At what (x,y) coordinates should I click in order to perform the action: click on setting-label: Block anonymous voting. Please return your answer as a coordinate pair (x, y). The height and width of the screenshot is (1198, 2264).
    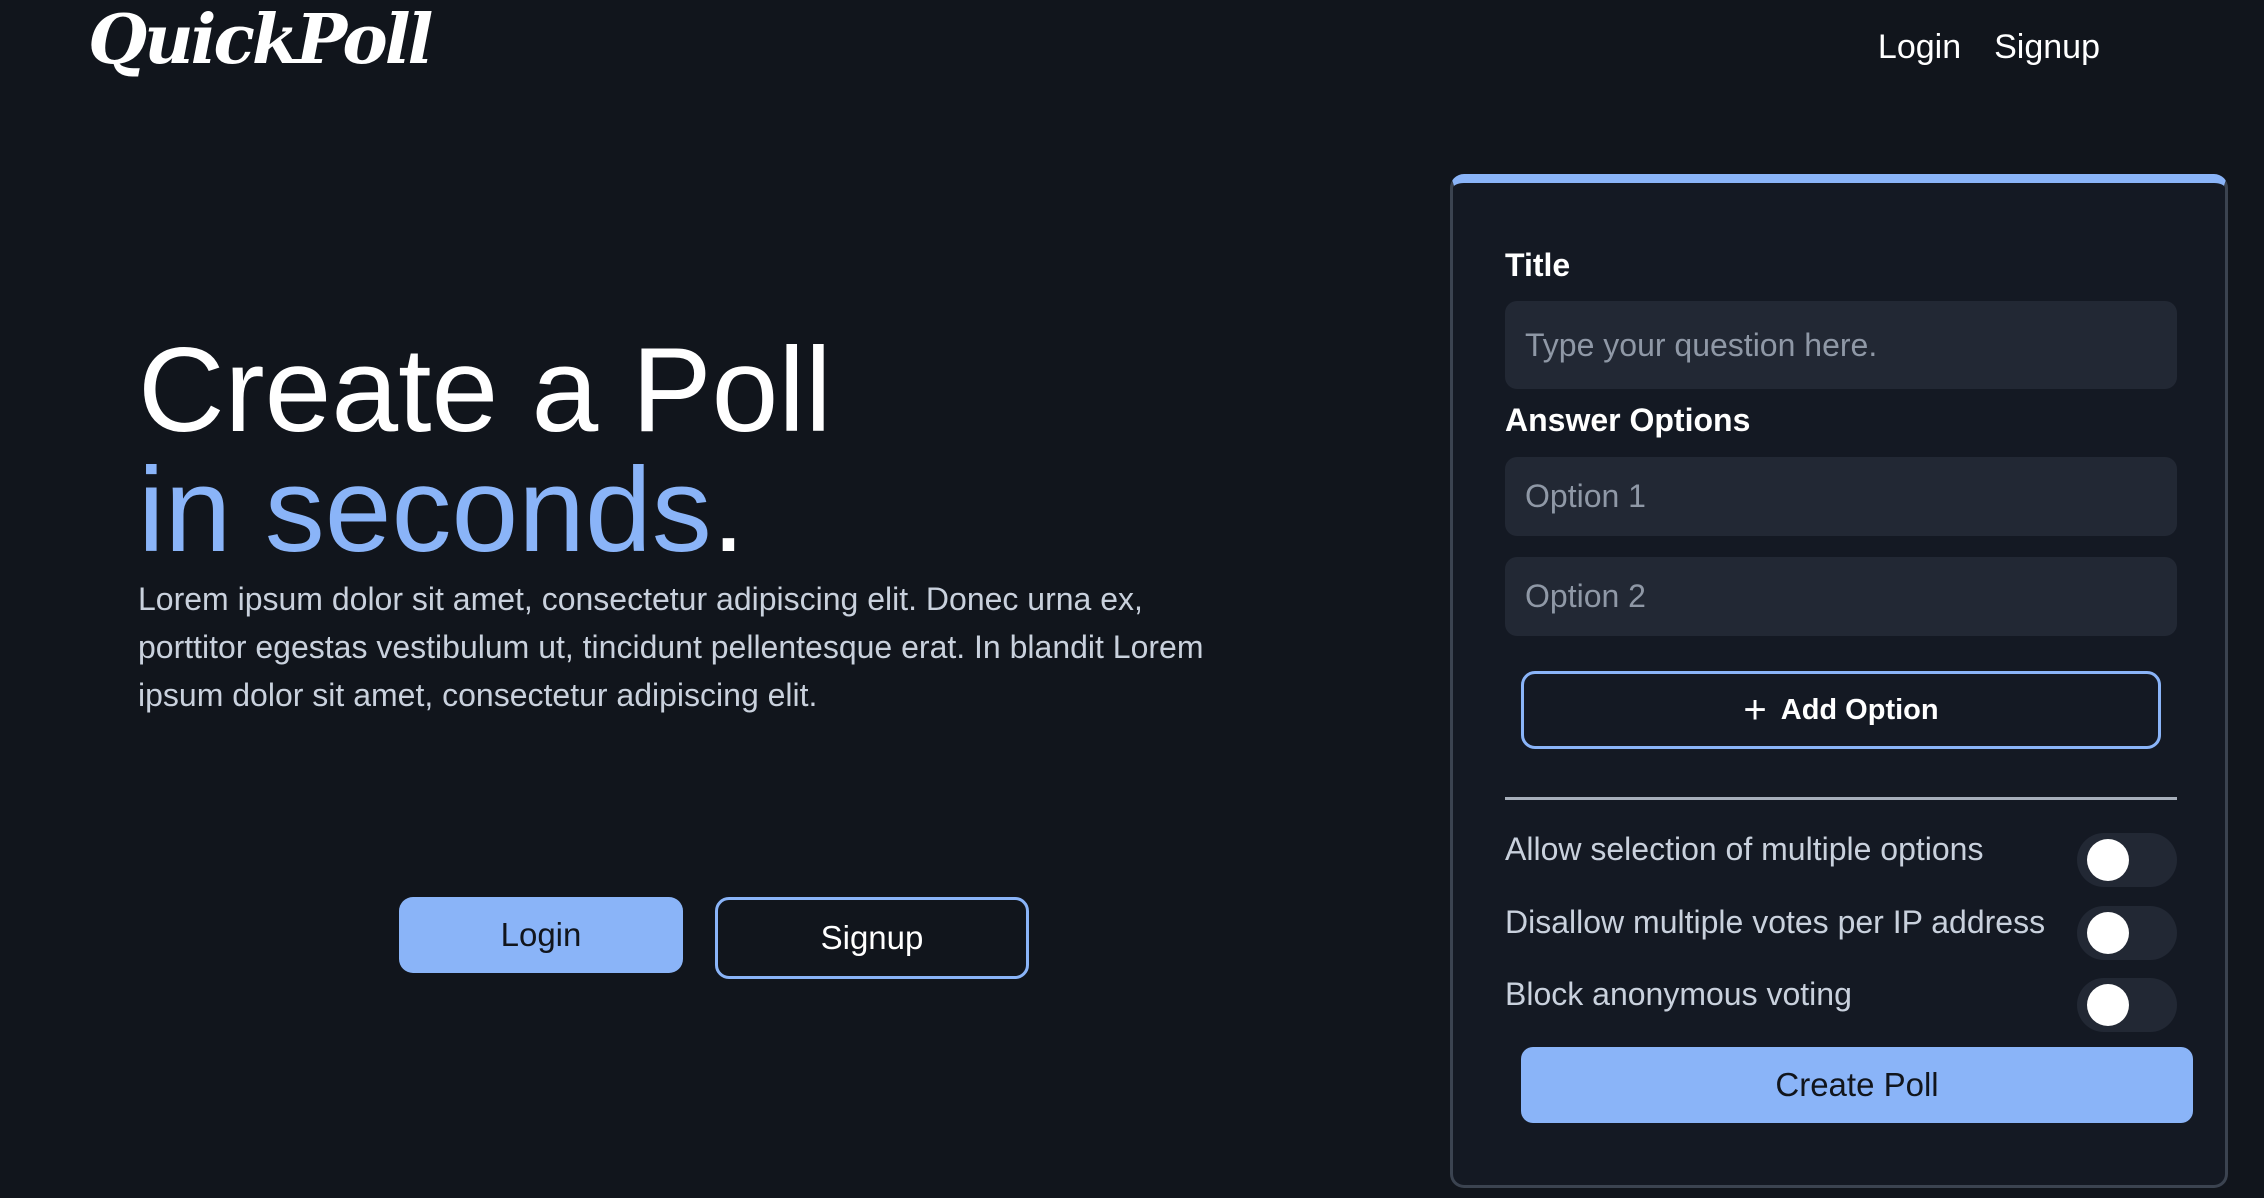
    Looking at the image, I should click on (1678, 994).